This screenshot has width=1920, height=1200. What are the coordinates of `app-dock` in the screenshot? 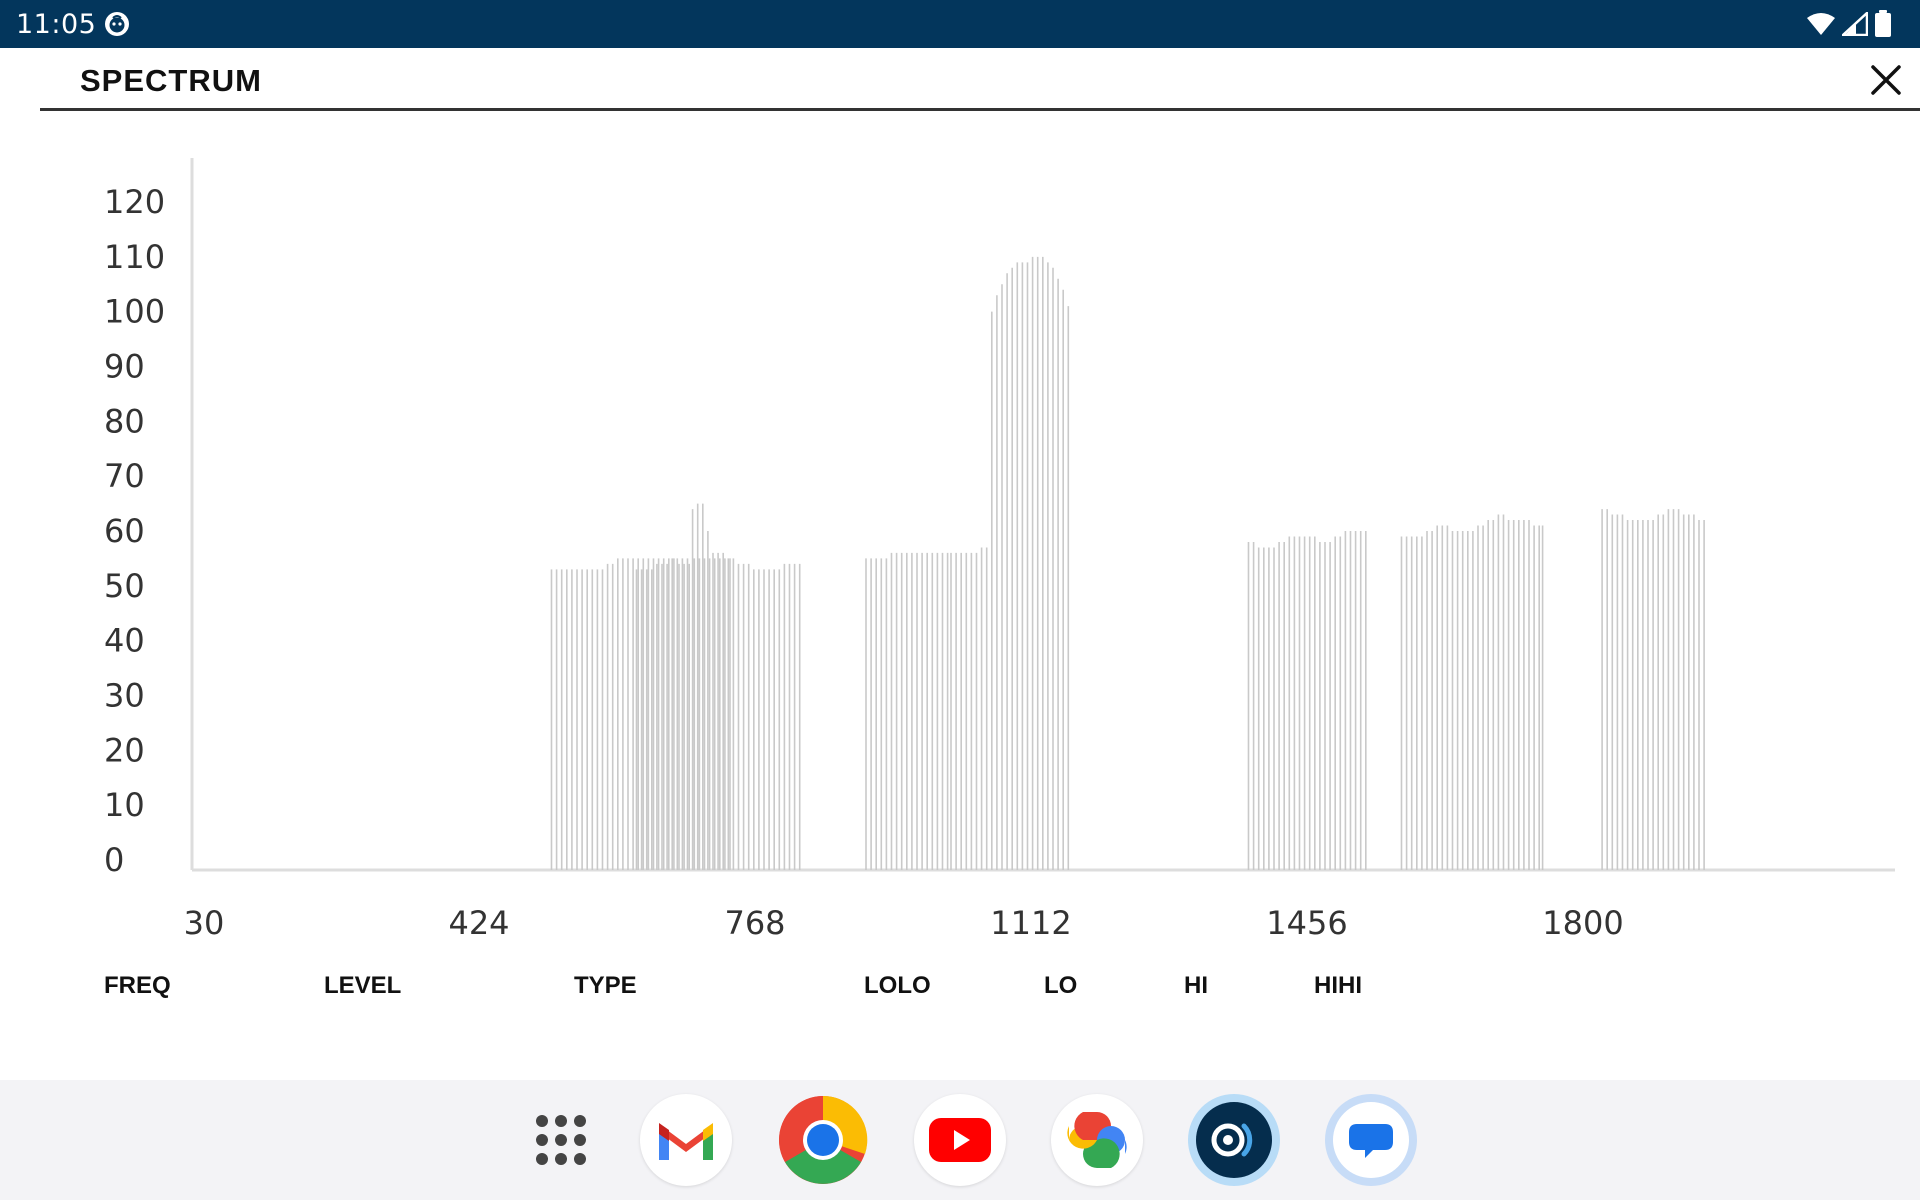 It's located at (960, 1140).